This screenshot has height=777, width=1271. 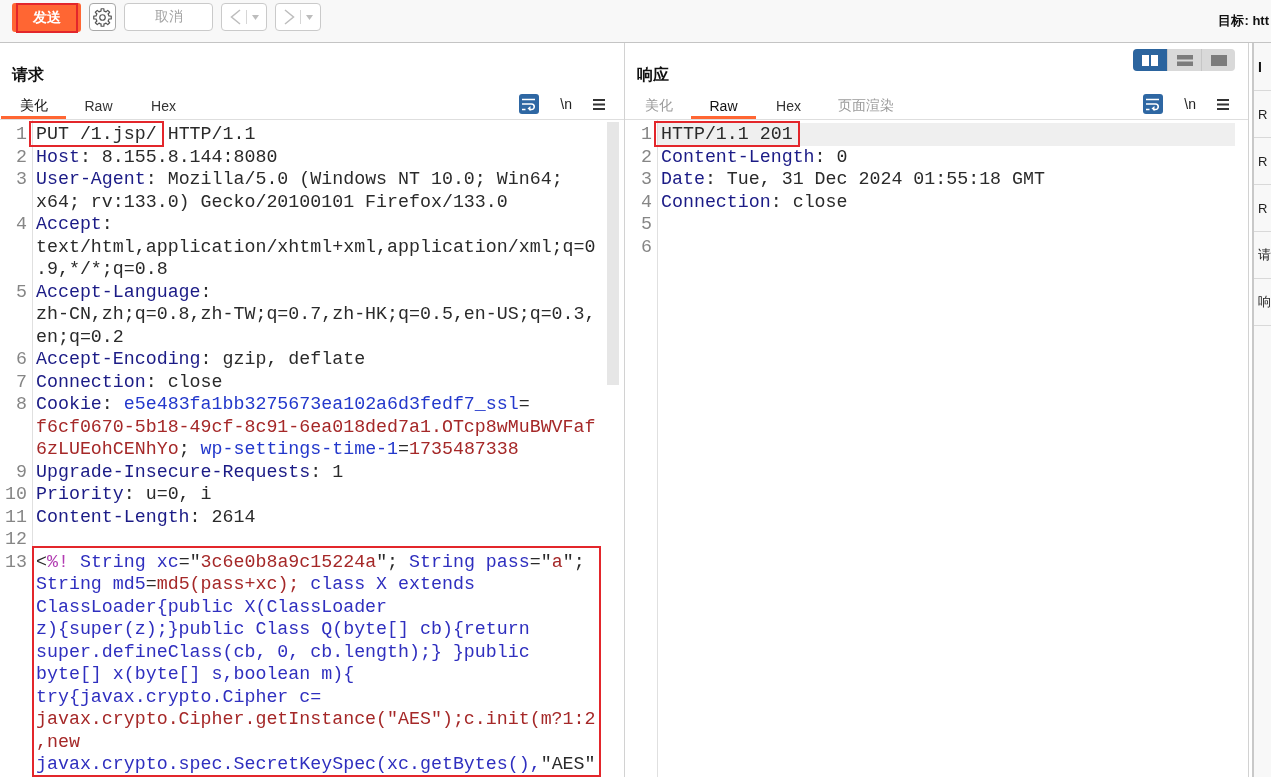 What do you see at coordinates (21, 404) in the screenshot?
I see `line-number: 8` at bounding box center [21, 404].